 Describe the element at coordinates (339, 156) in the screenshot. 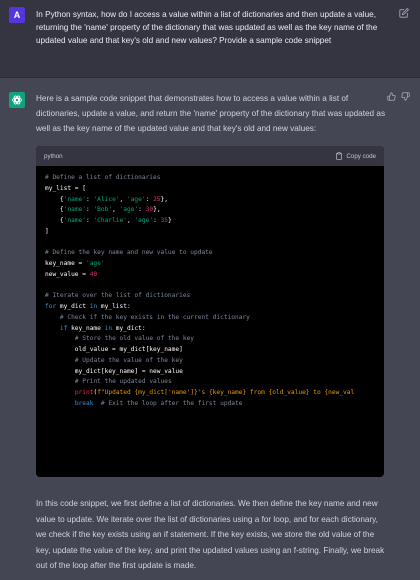

I see `clipboard-icon` at that location.